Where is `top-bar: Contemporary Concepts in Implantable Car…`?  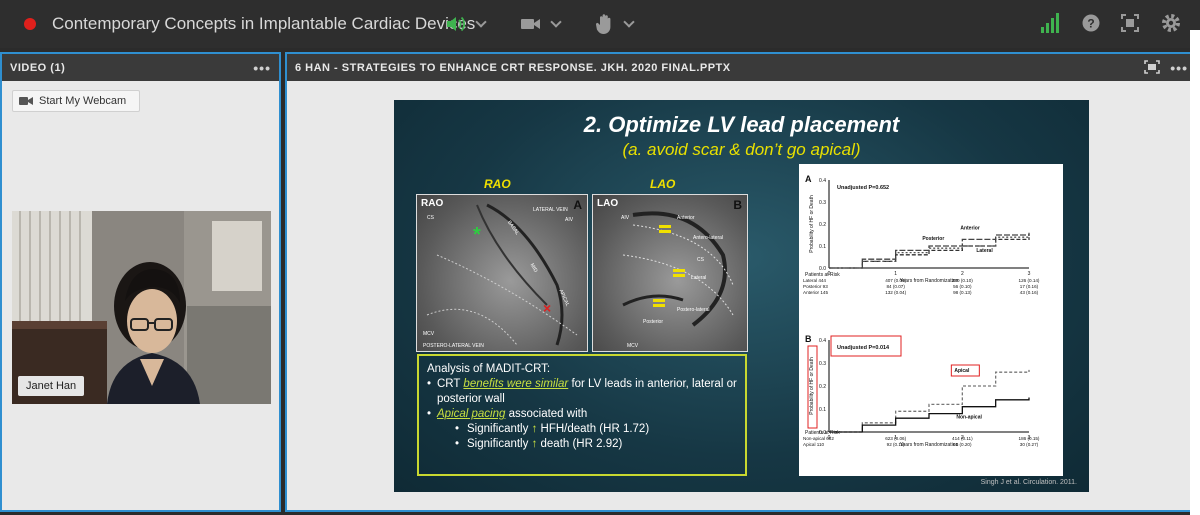
top-bar: Contemporary Concepts in Implantable Car… is located at coordinates (600, 24).